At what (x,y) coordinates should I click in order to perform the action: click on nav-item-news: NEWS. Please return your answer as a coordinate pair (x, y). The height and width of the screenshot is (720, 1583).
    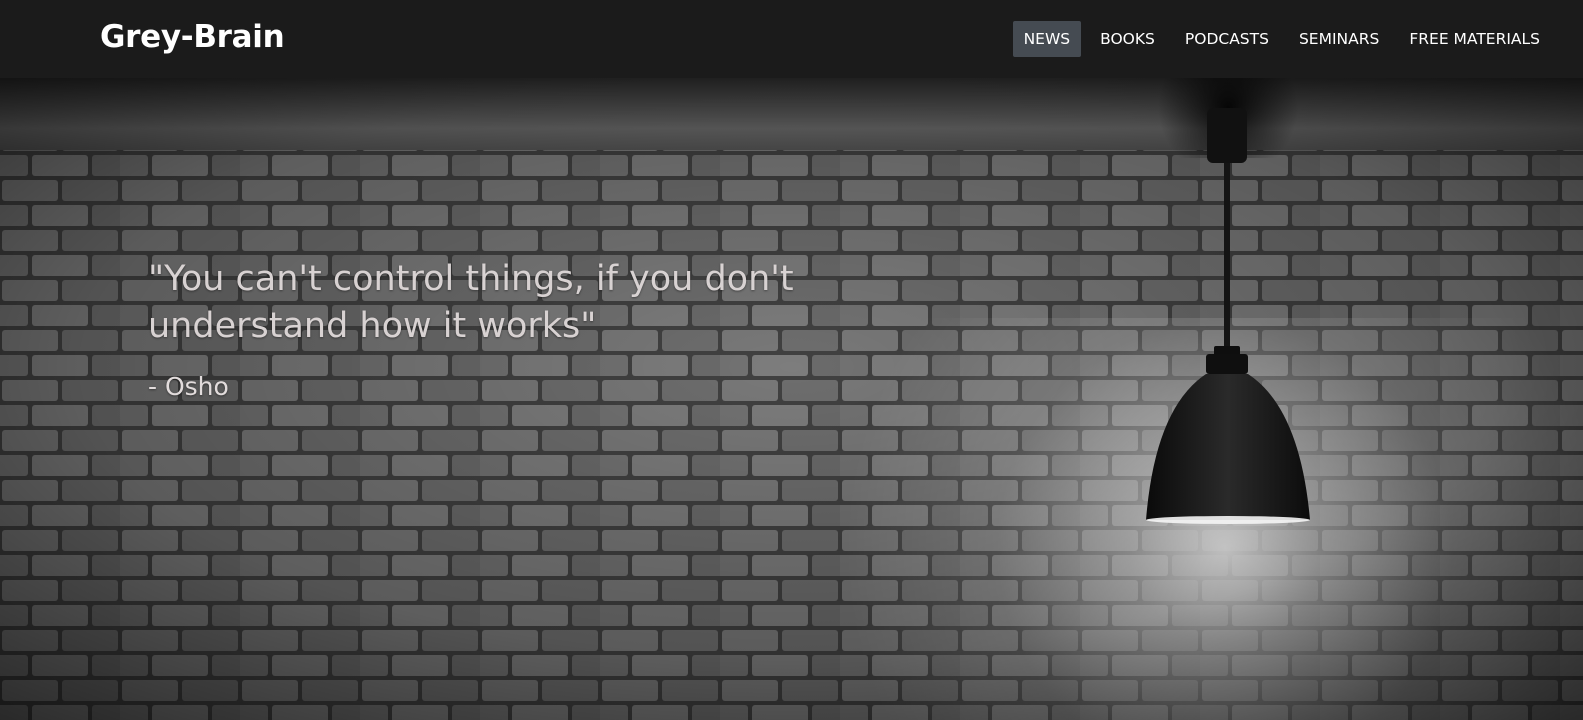
    Looking at the image, I should click on (1047, 39).